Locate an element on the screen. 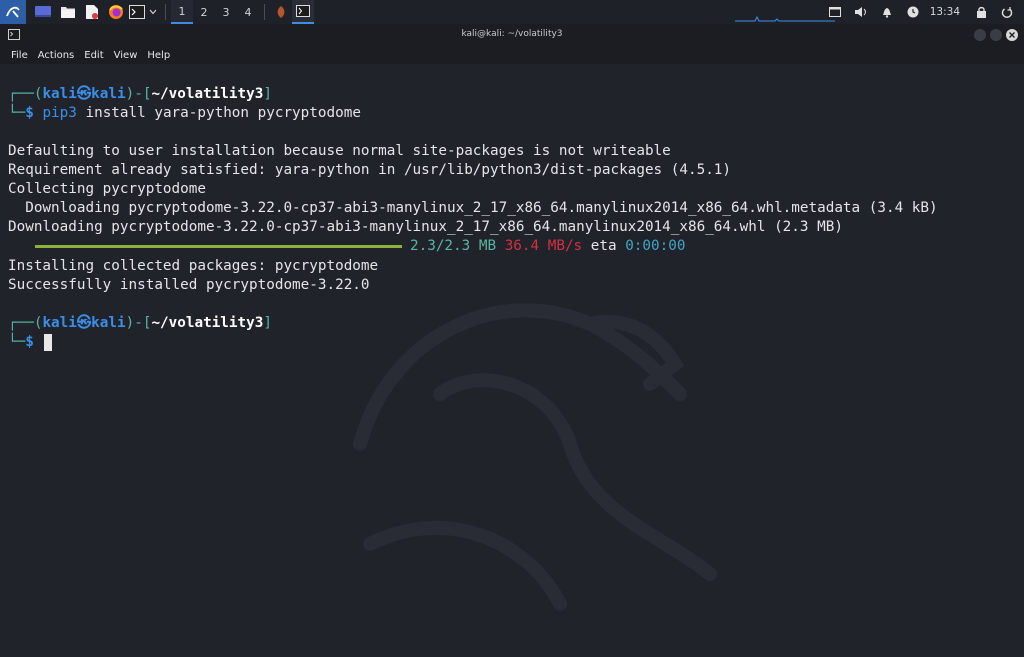 This screenshot has height=657, width=1024. command-args: install yara-python pycryptodome is located at coordinates (218, 113).